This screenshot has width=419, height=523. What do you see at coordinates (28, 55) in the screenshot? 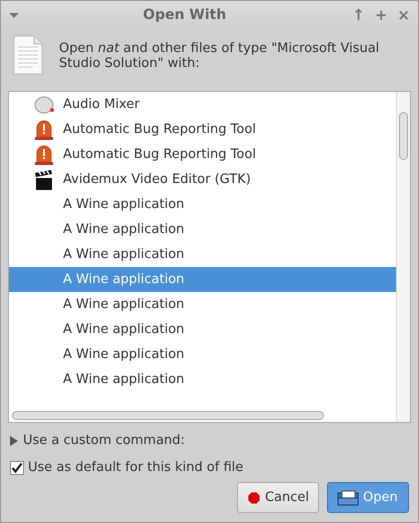
I see `document-icon` at bounding box center [28, 55].